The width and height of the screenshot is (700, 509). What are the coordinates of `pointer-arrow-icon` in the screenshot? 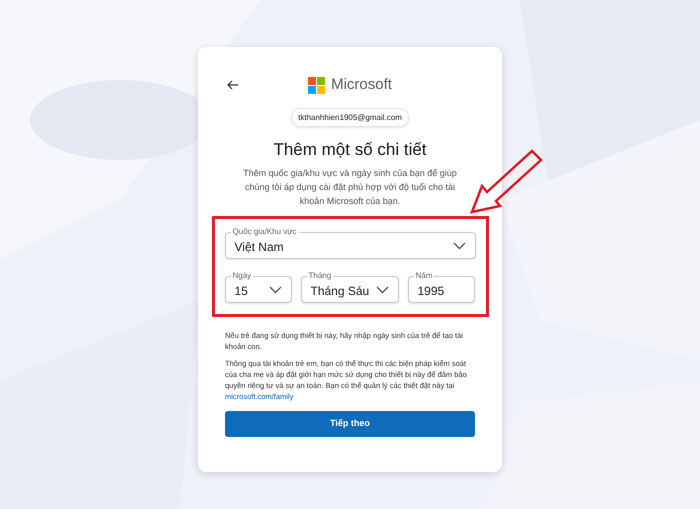 It's located at (507, 181).